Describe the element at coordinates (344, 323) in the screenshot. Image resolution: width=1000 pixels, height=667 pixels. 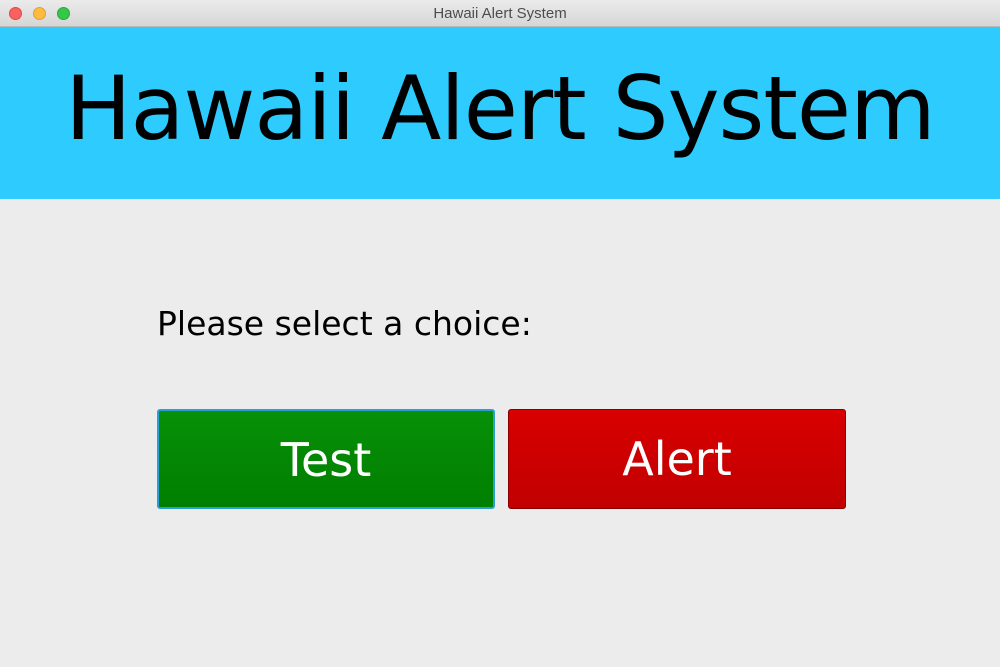
I see `choice-prompt: Please select a choice:` at that location.